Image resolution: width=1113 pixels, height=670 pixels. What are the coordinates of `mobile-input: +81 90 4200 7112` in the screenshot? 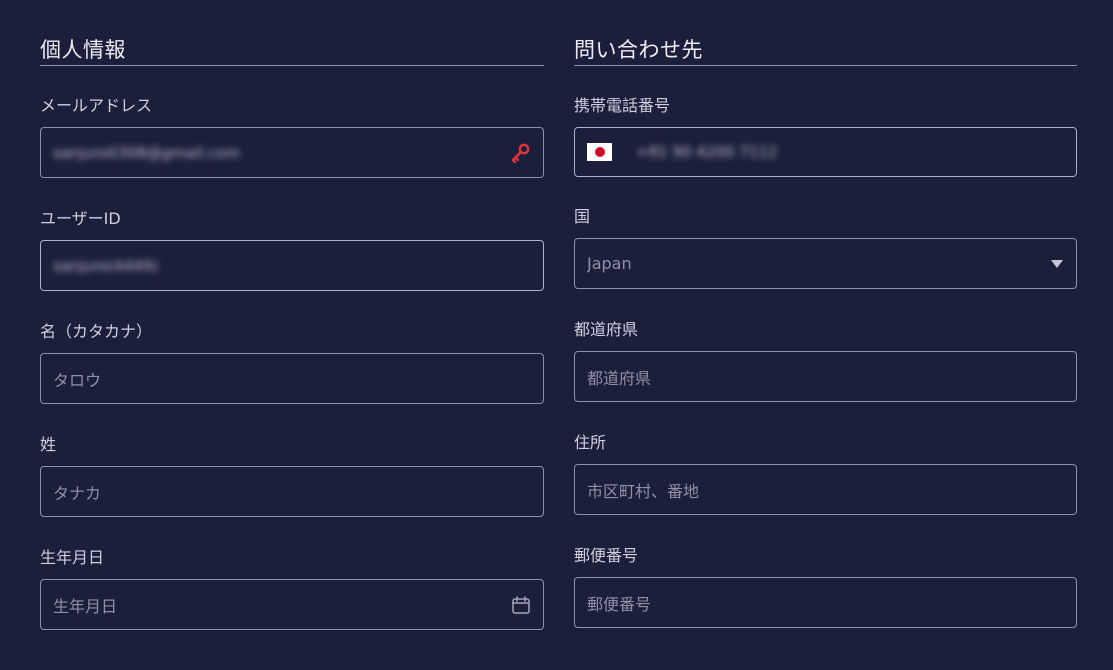 It's located at (825, 152).